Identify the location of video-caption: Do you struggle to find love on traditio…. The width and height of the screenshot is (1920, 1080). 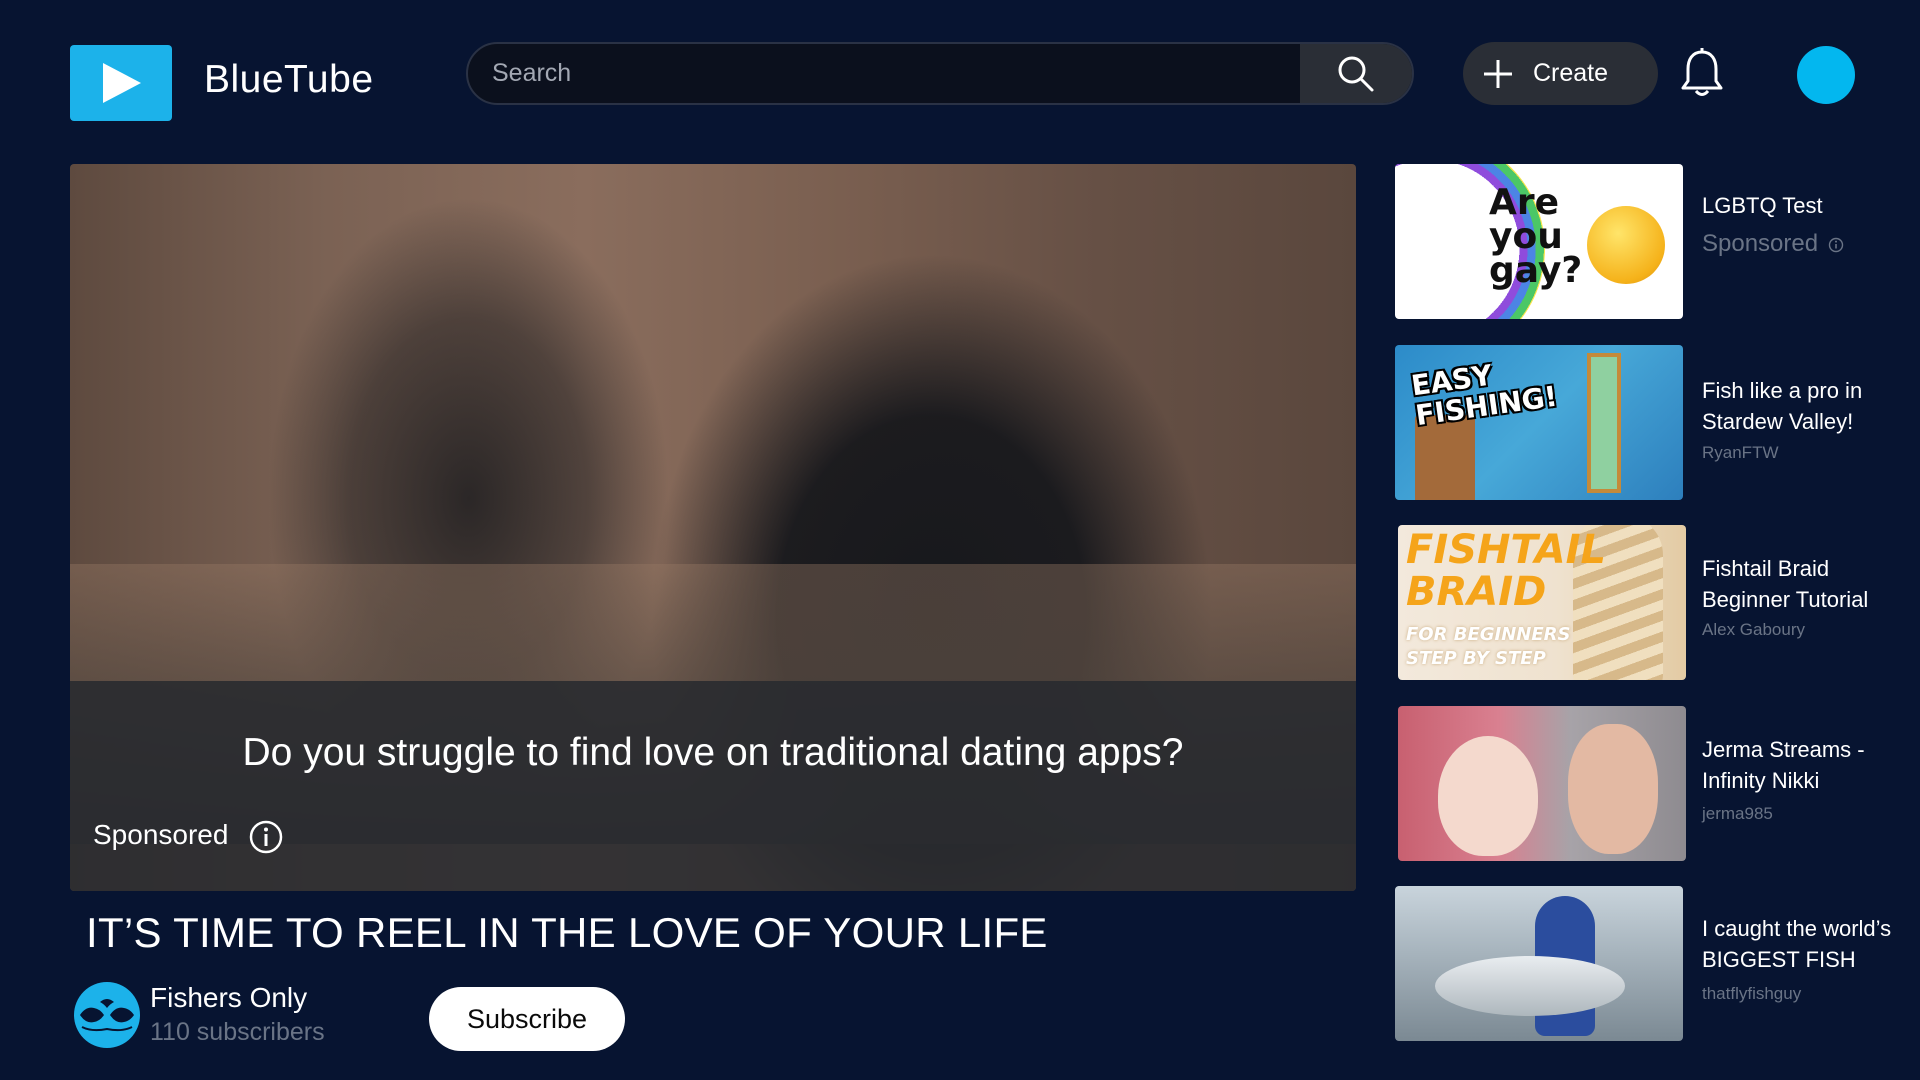
(713, 752).